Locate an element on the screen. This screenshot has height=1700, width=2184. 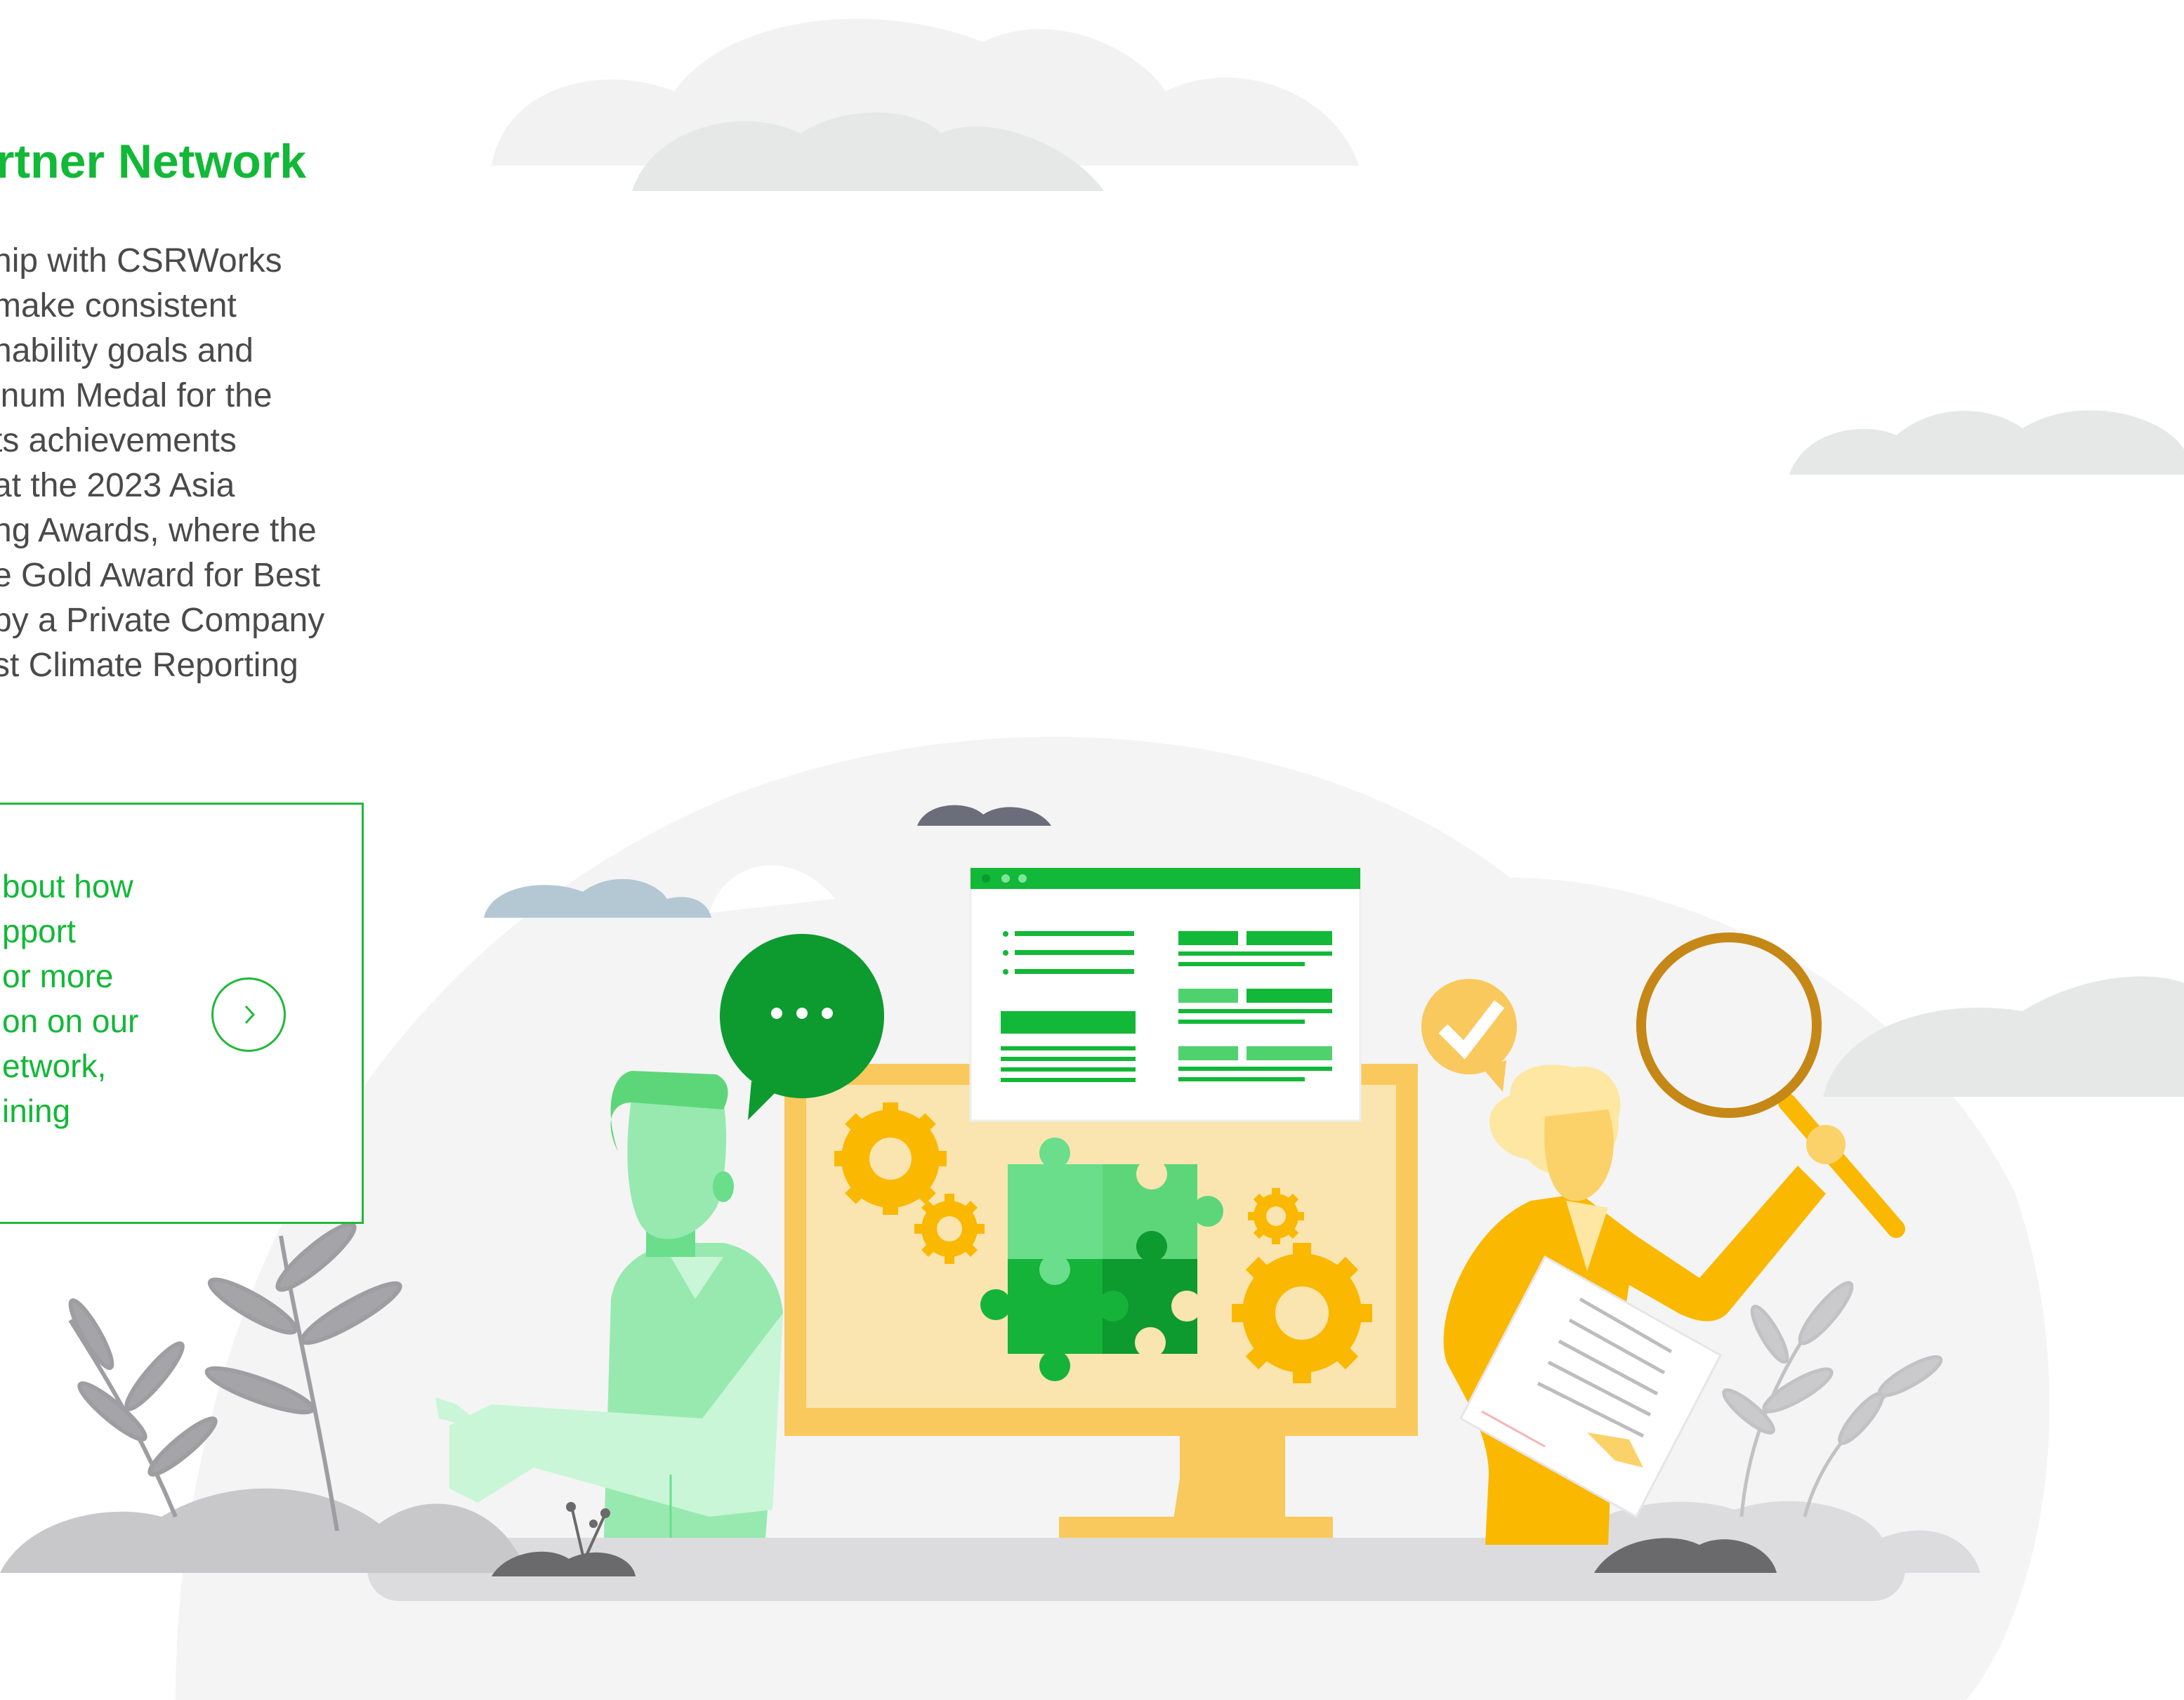
cta-arrow-button is located at coordinates (248, 1014).